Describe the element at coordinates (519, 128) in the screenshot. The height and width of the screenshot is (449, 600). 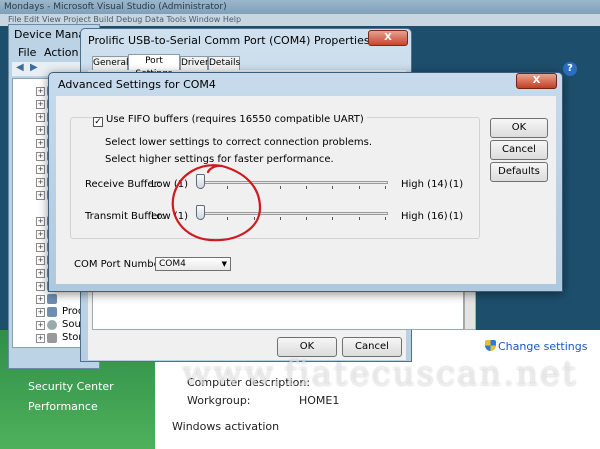
I see `advanced-ok-button: OK` at that location.